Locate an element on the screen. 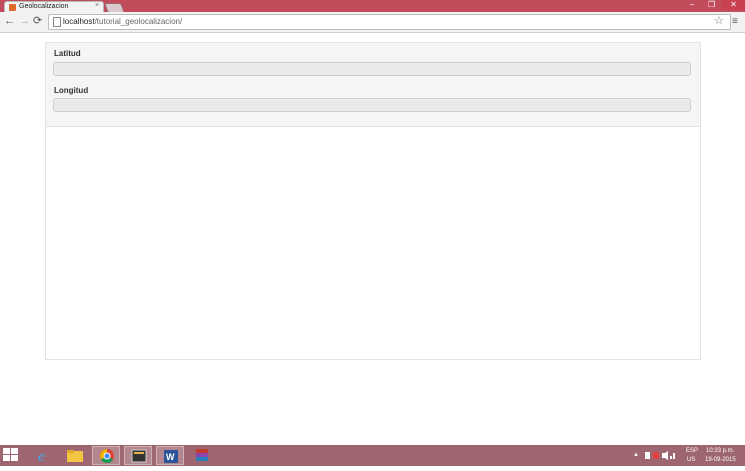 The width and height of the screenshot is (745, 471). window-titlebar: Geolocalizacion × – ❐ ✕ is located at coordinates (372, 6).